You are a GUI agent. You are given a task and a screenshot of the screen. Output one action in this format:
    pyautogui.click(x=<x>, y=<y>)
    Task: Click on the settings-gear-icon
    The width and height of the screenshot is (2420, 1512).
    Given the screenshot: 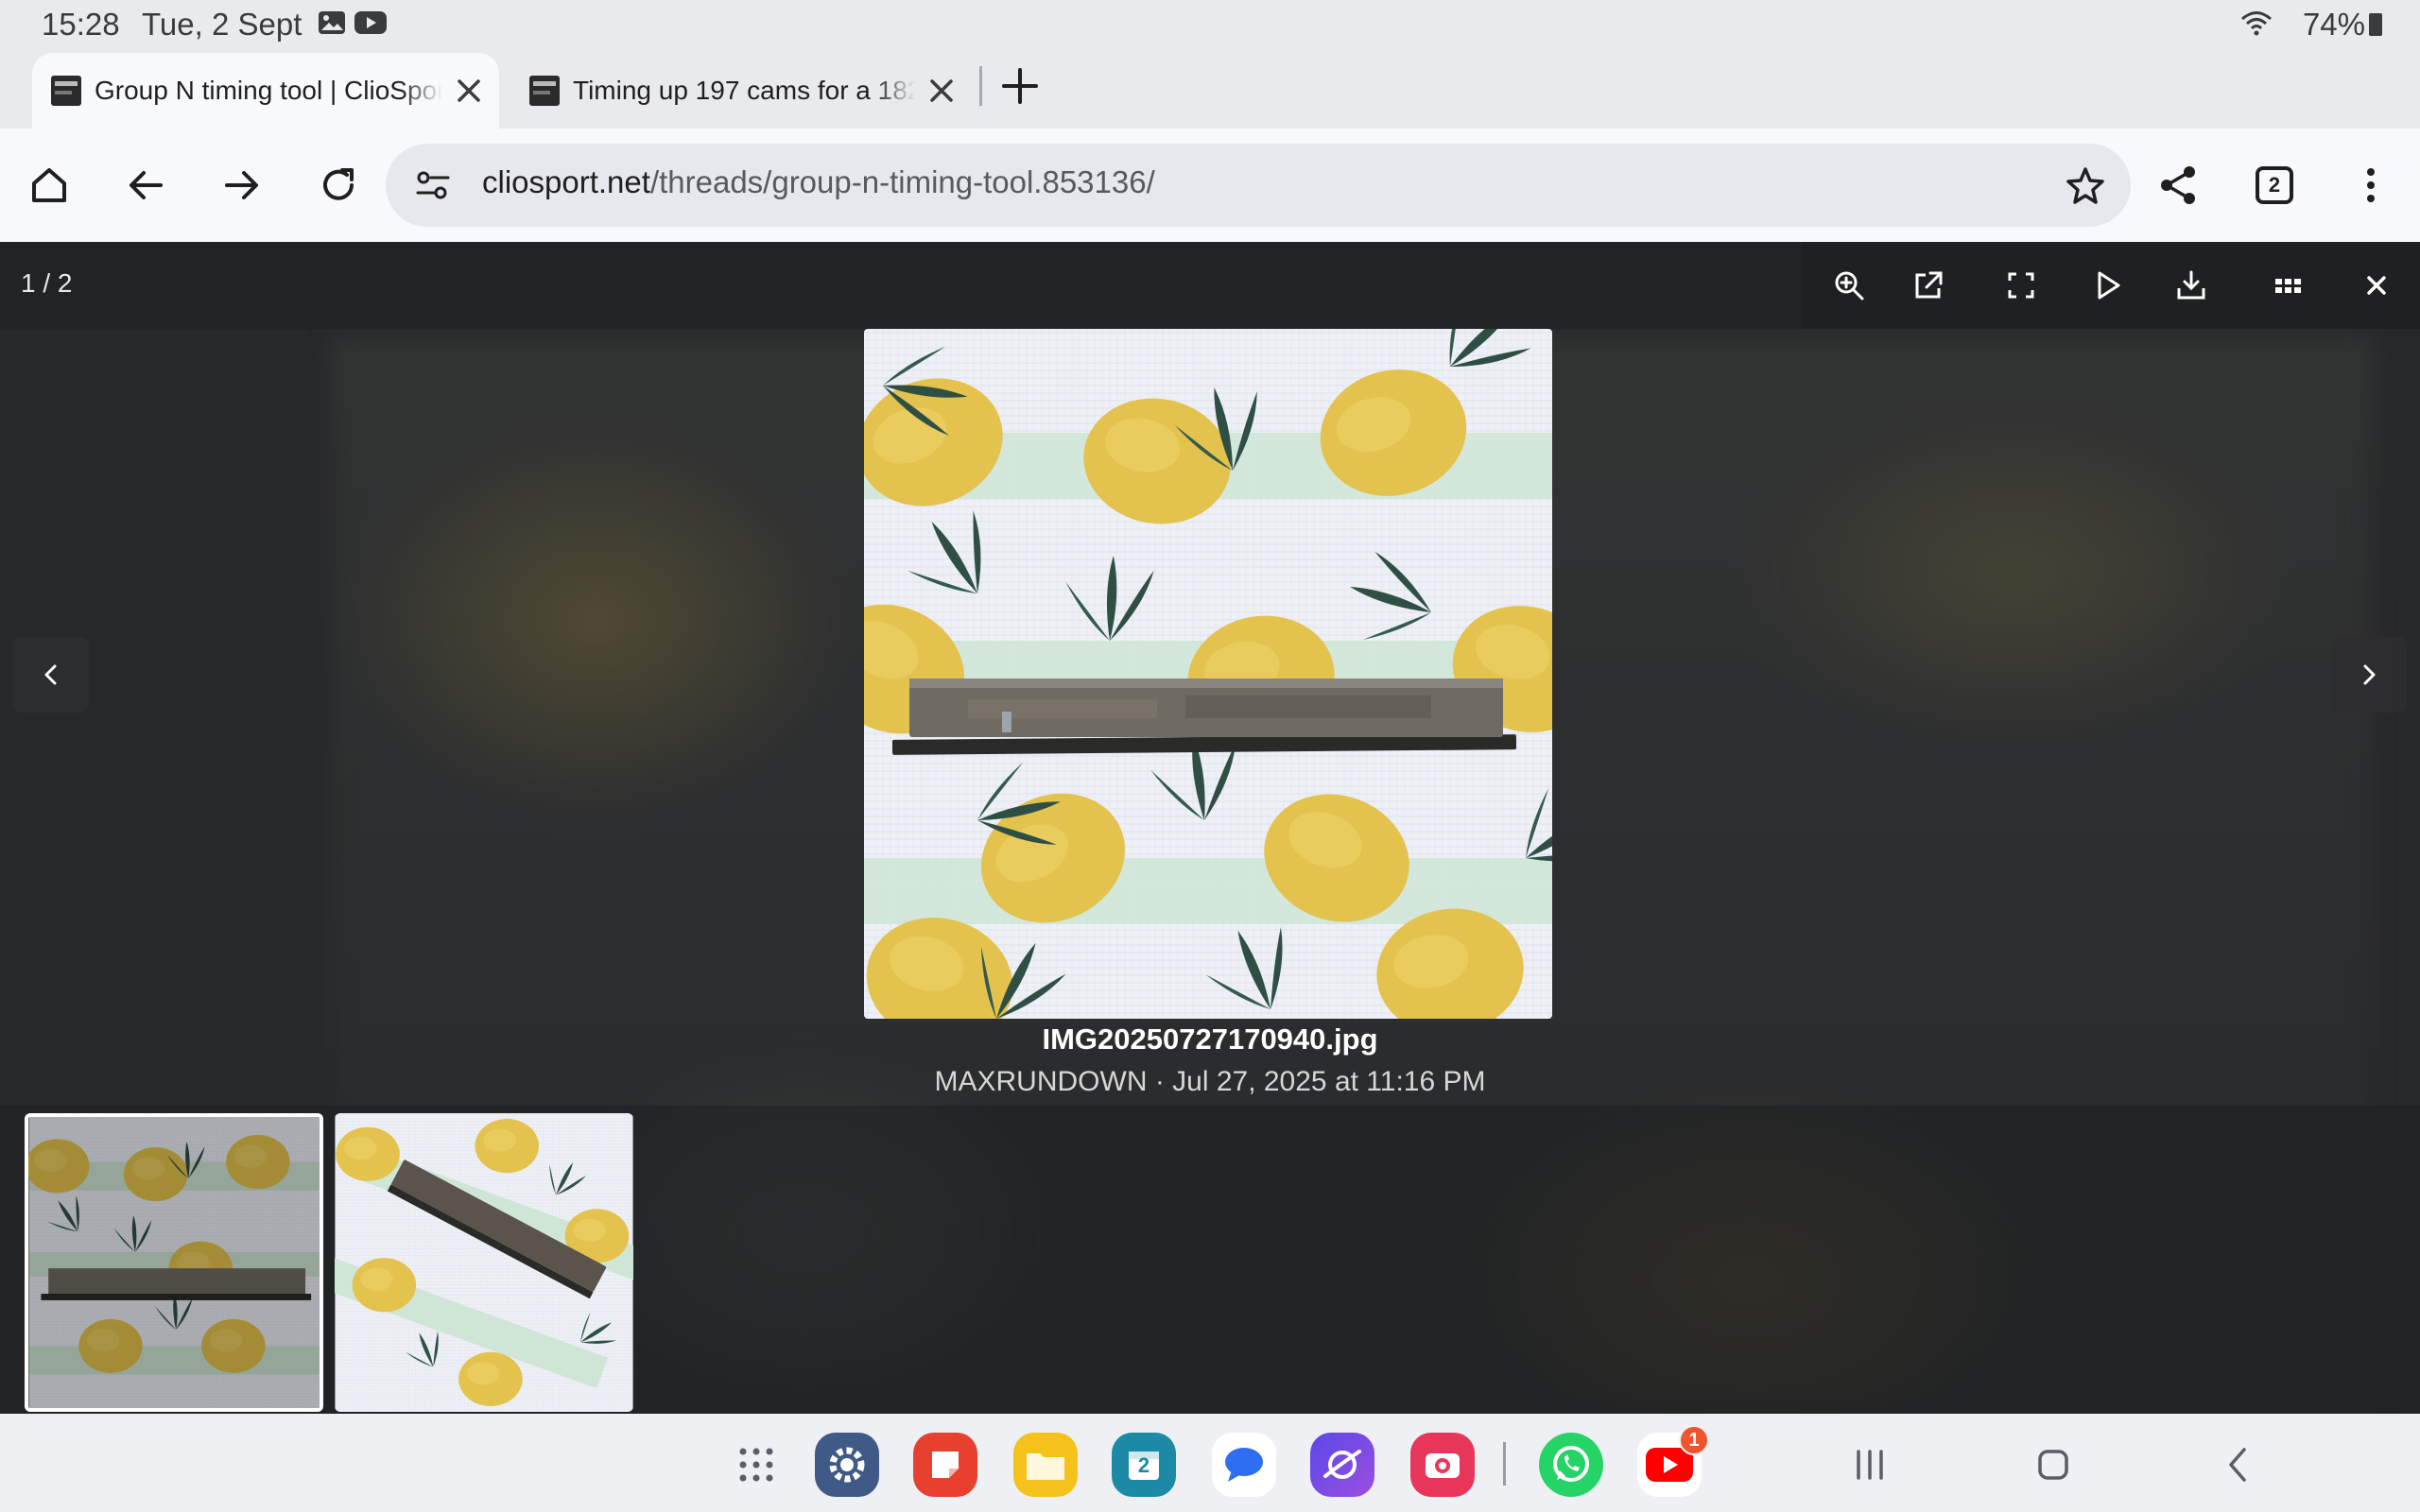 What is the action you would take?
    pyautogui.click(x=847, y=1465)
    